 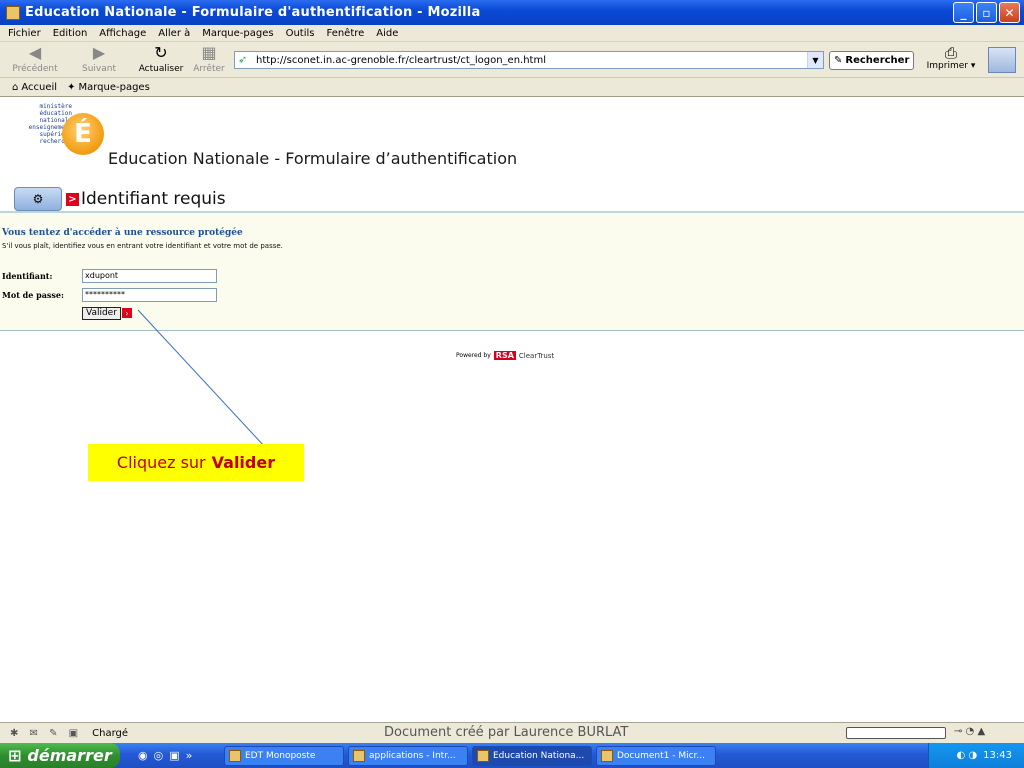 I want to click on bookmark-accueil: ⌂ Accueil, so click(x=34, y=87).